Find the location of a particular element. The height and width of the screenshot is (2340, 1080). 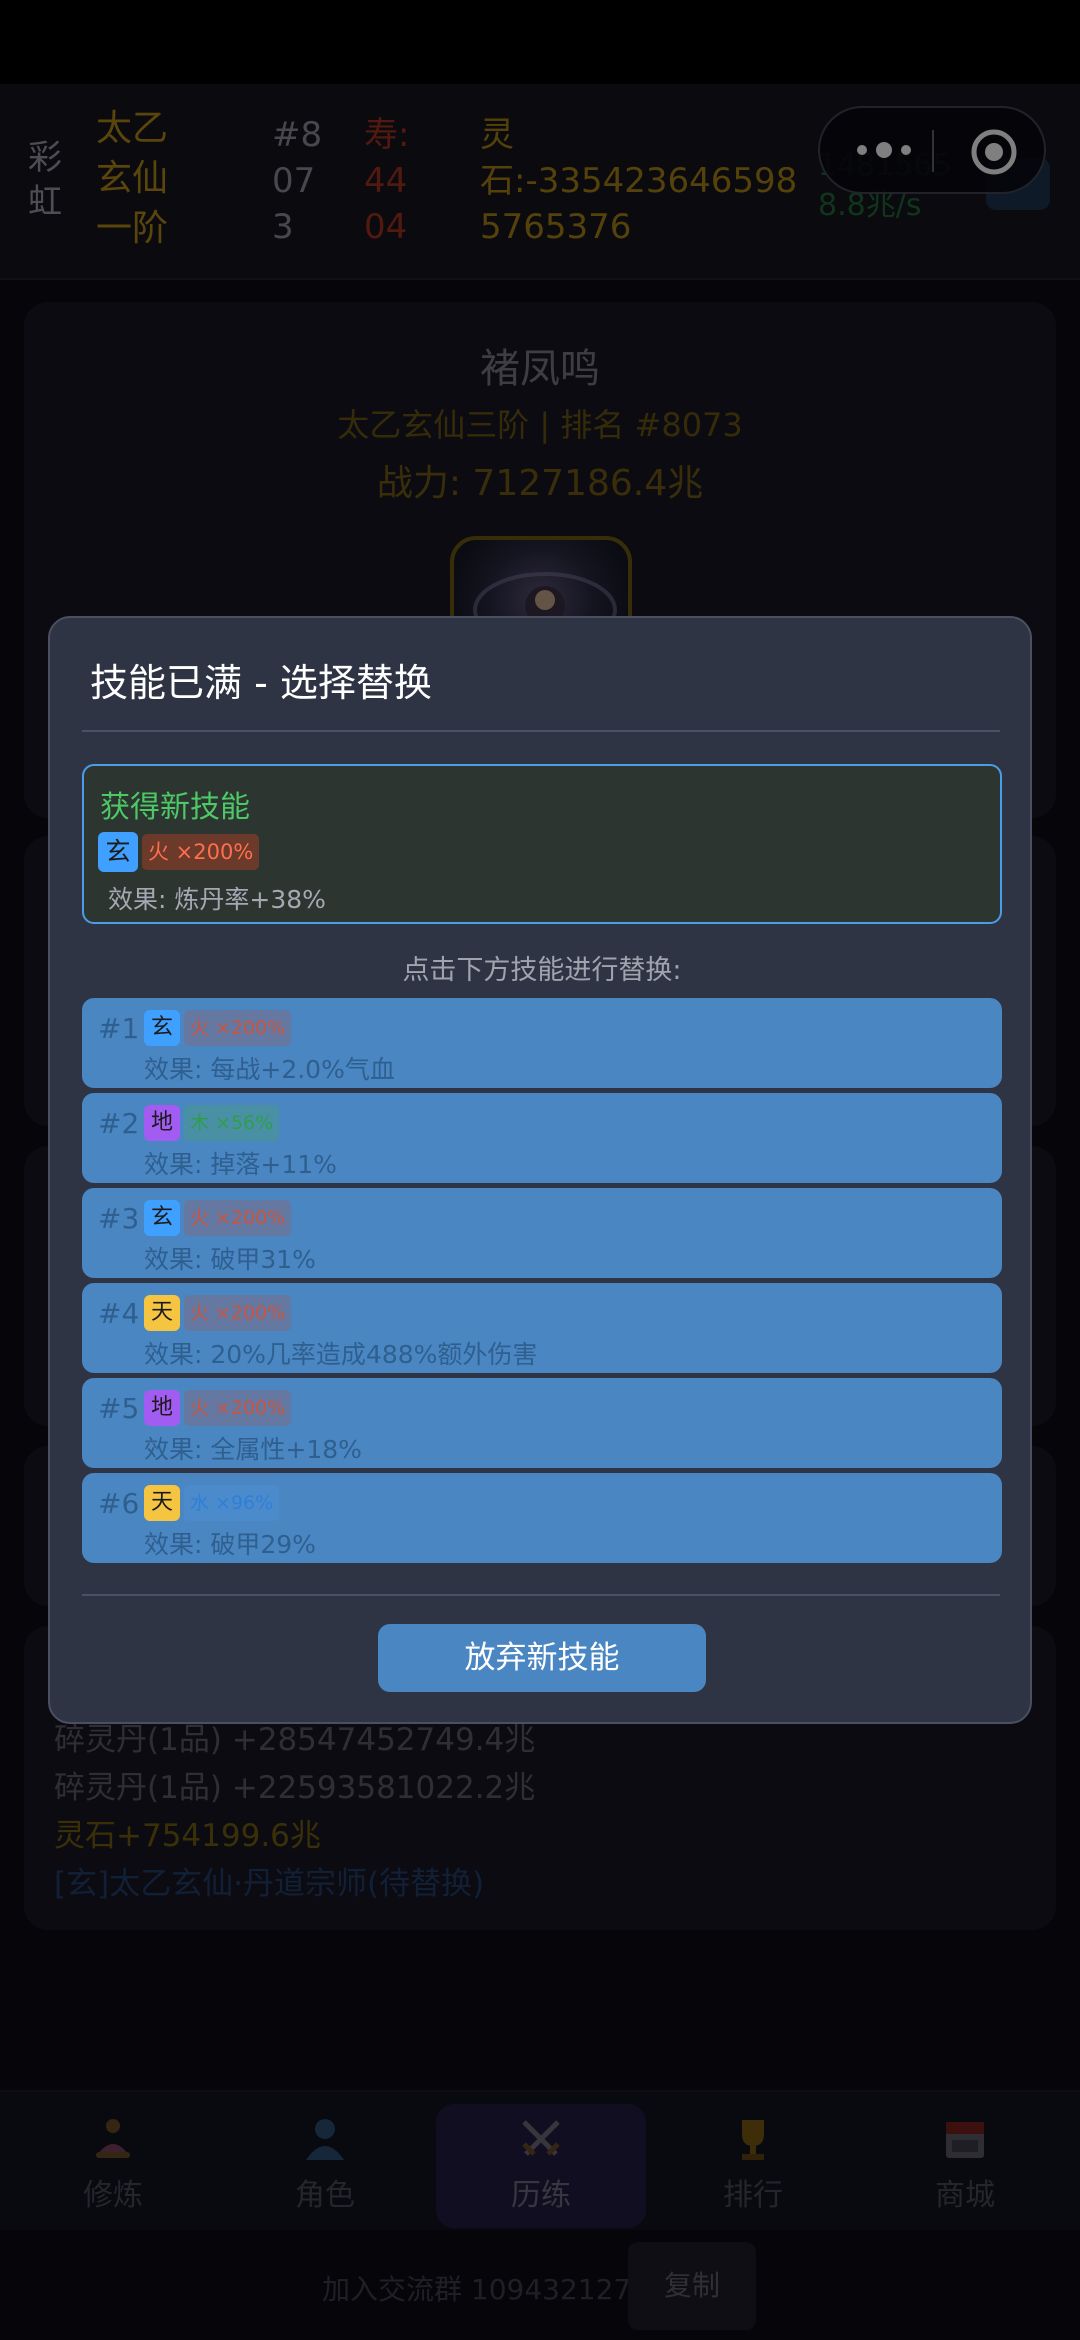

skill-effect: 效果: 每战+2.0%气血 is located at coordinates (269, 1069).